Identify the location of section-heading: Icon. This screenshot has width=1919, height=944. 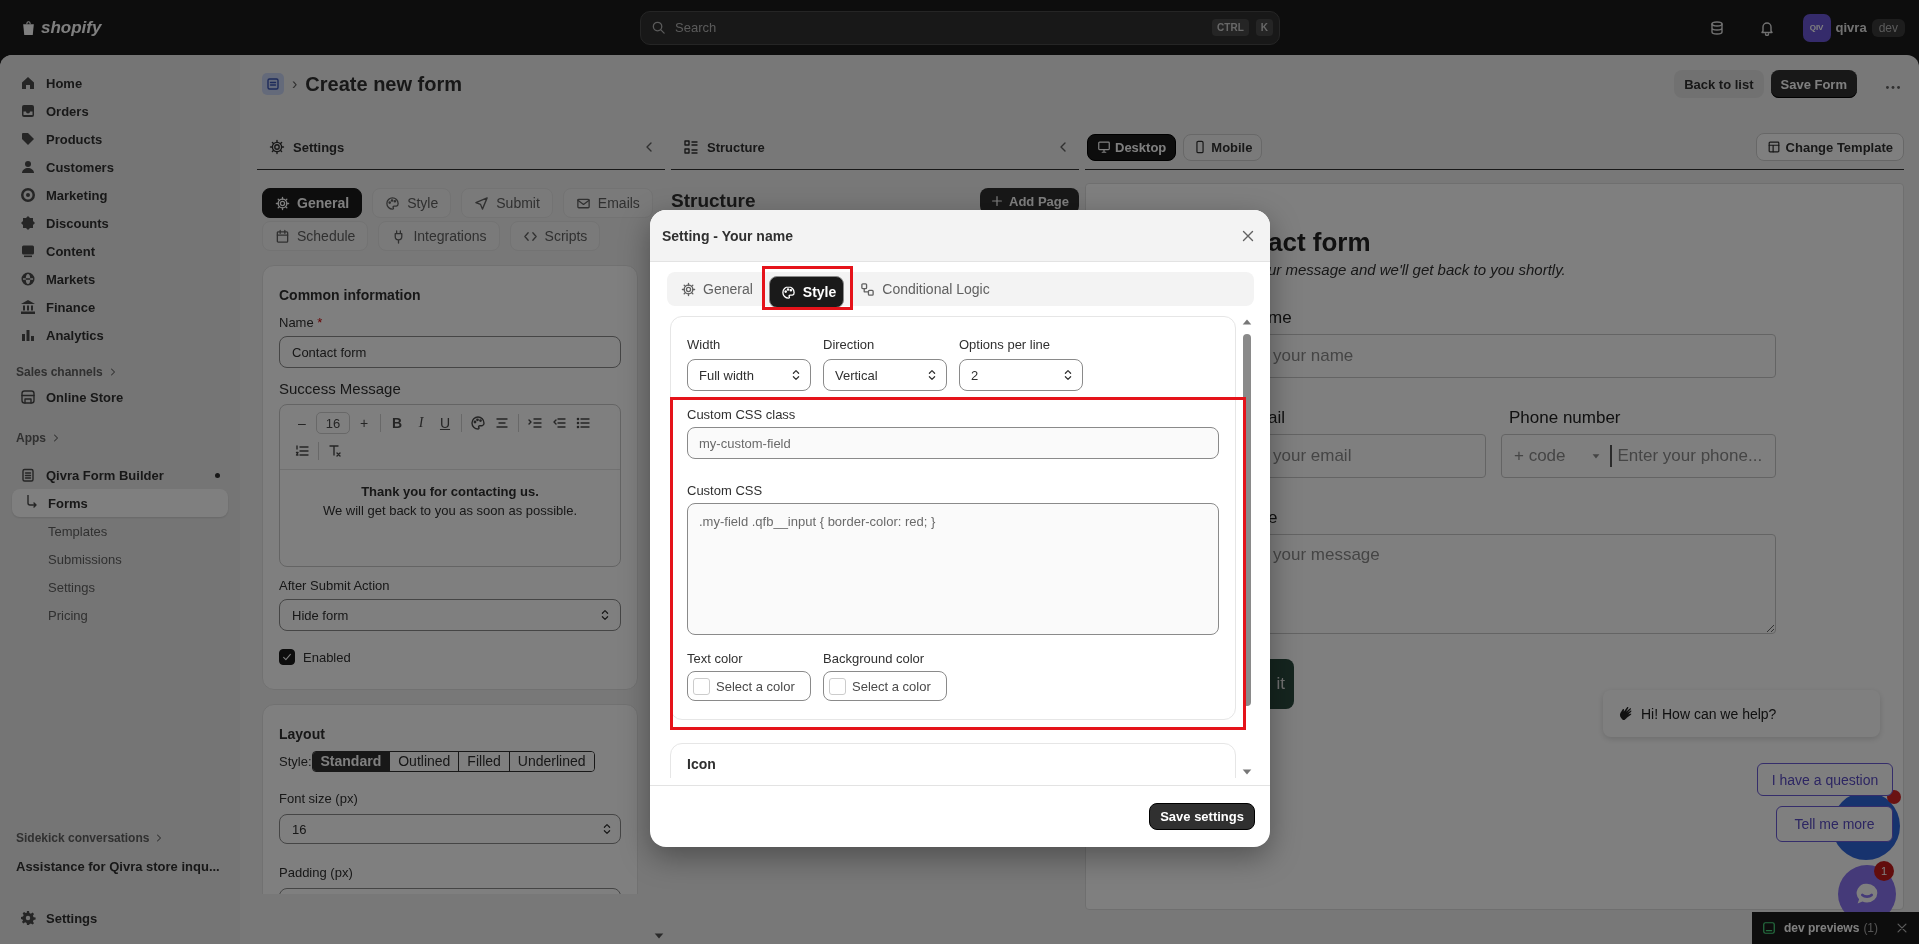
(701, 764).